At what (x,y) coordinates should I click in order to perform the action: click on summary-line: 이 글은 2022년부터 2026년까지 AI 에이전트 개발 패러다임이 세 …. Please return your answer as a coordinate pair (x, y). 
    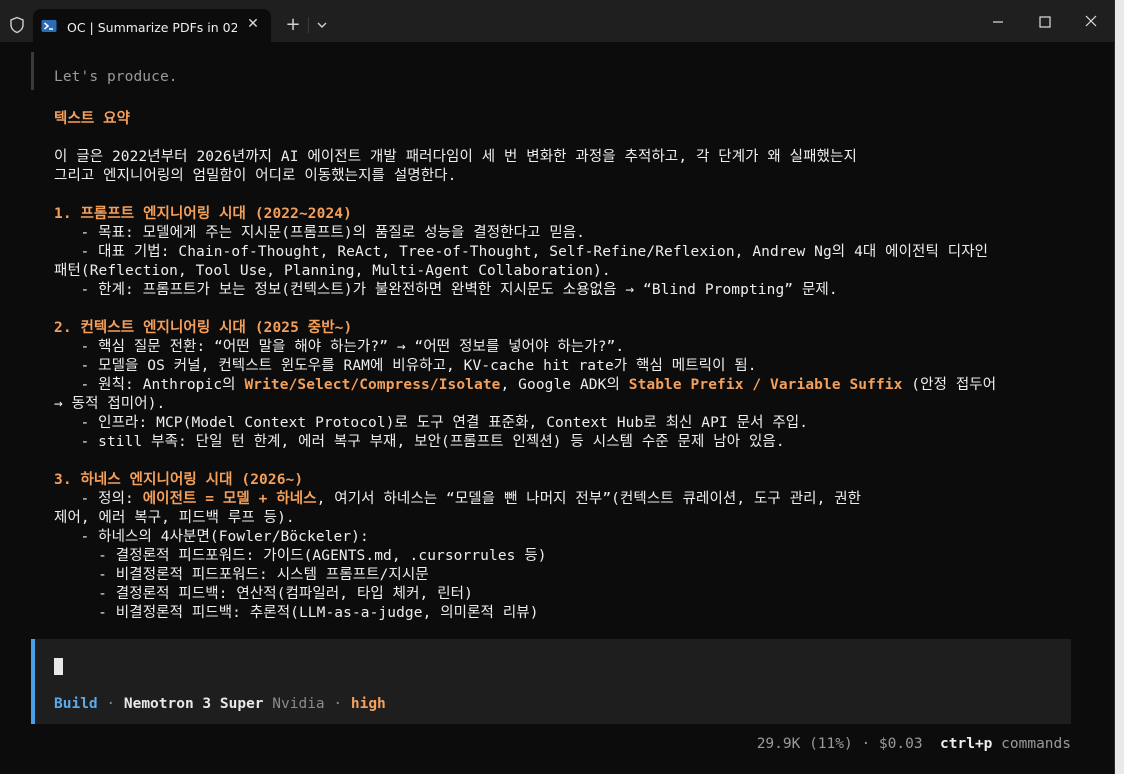
    Looking at the image, I should click on (455, 157).